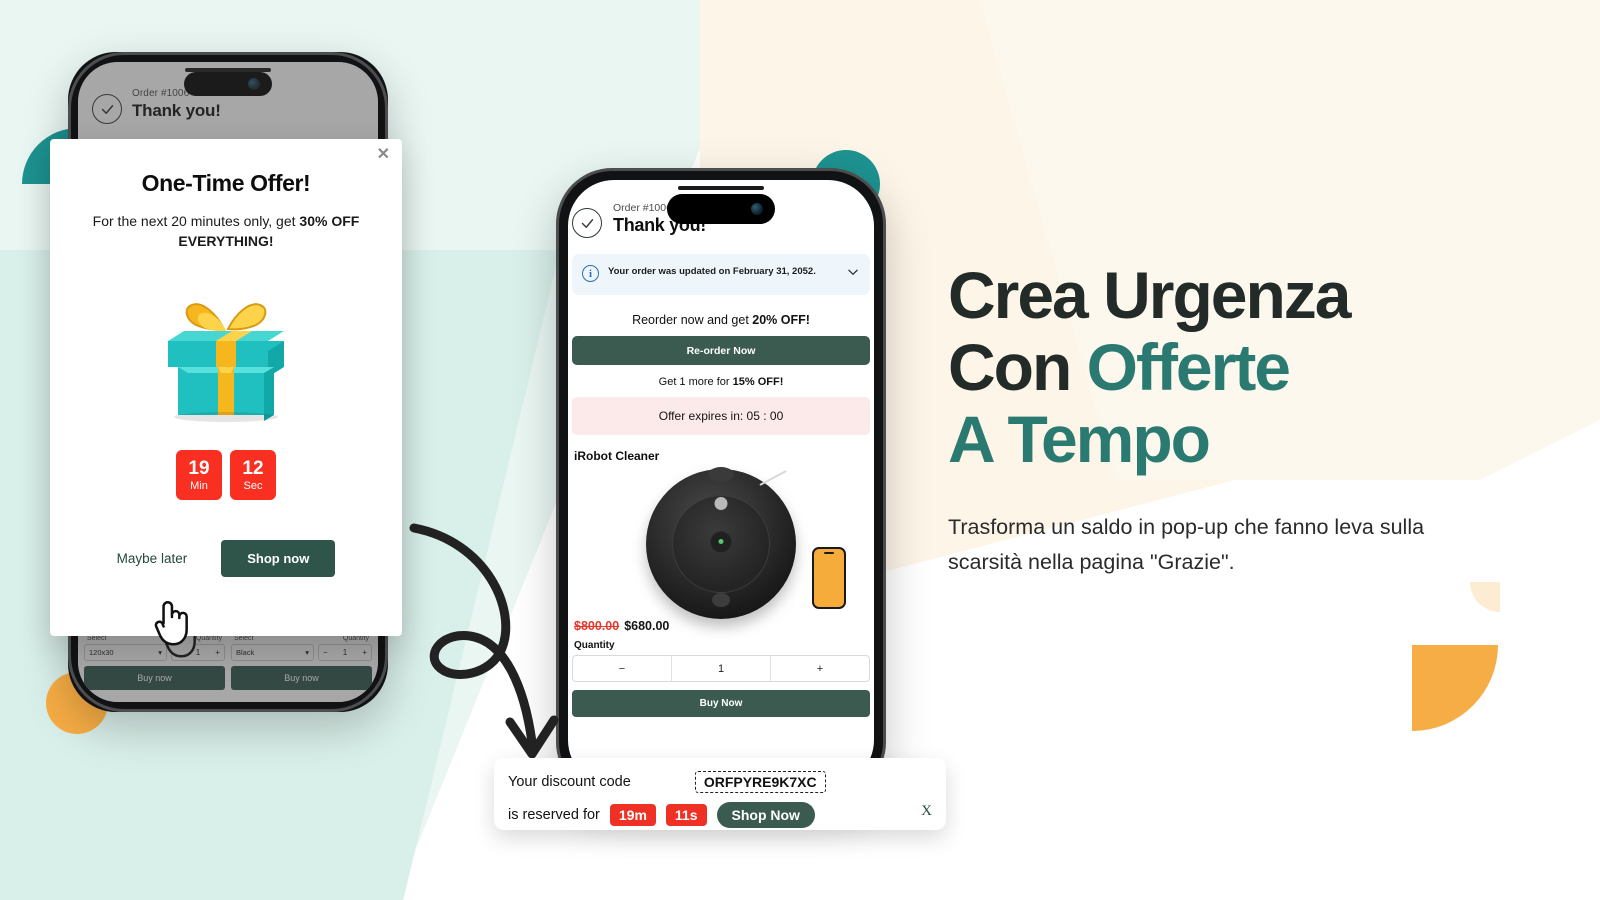 This screenshot has height=900, width=1600. What do you see at coordinates (590, 273) in the screenshot?
I see `info-icon: i` at bounding box center [590, 273].